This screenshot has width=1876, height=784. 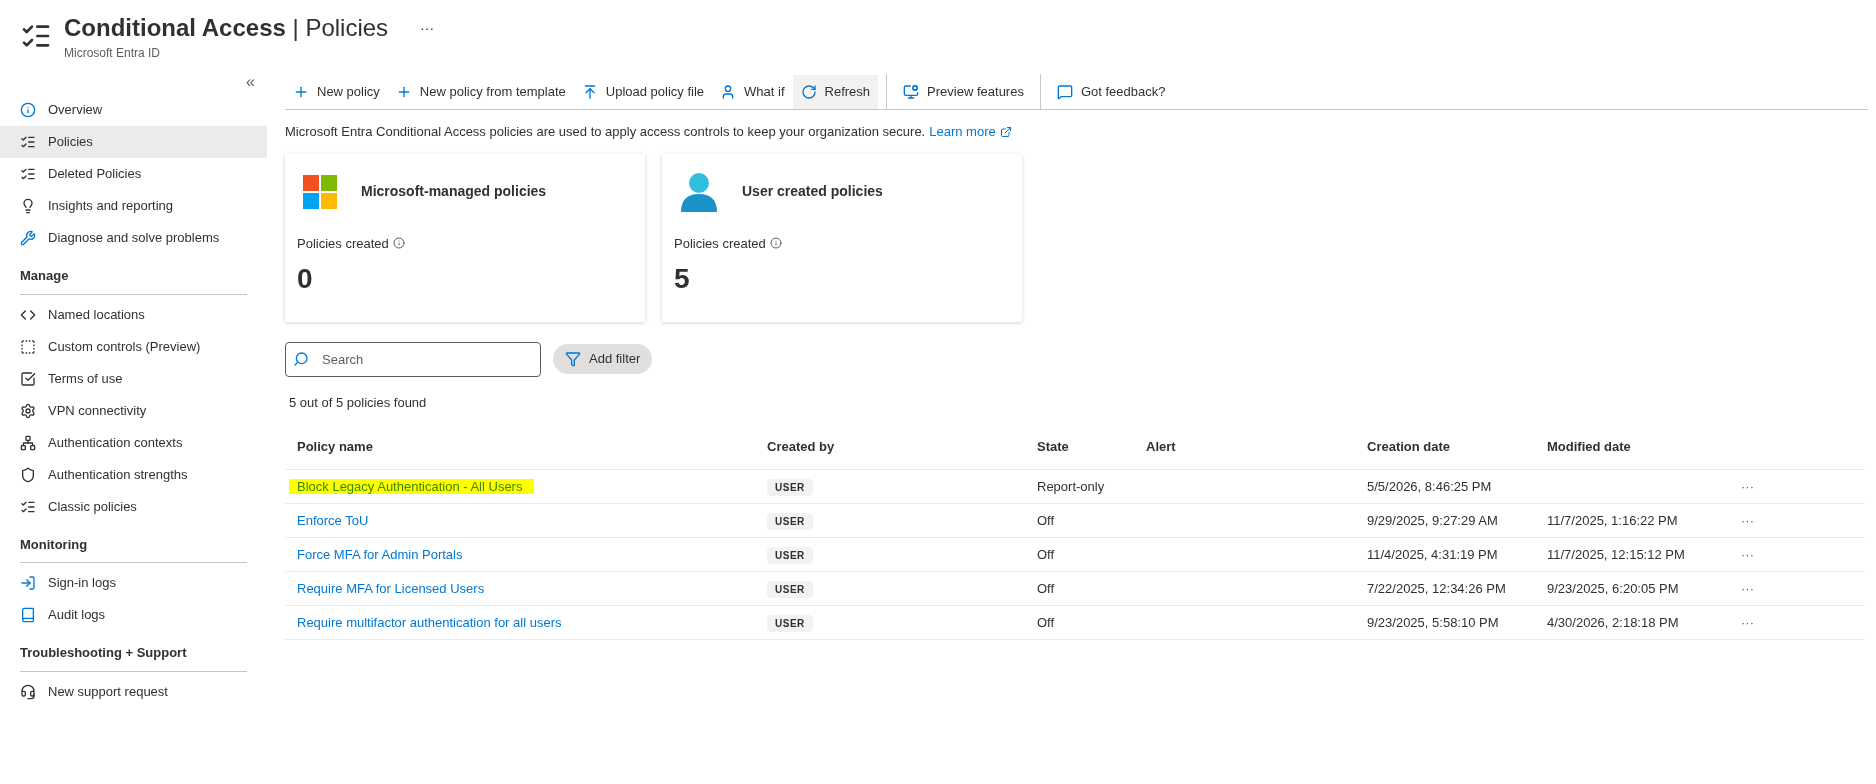 I want to click on sign-in-icon, so click(x=28, y=583).